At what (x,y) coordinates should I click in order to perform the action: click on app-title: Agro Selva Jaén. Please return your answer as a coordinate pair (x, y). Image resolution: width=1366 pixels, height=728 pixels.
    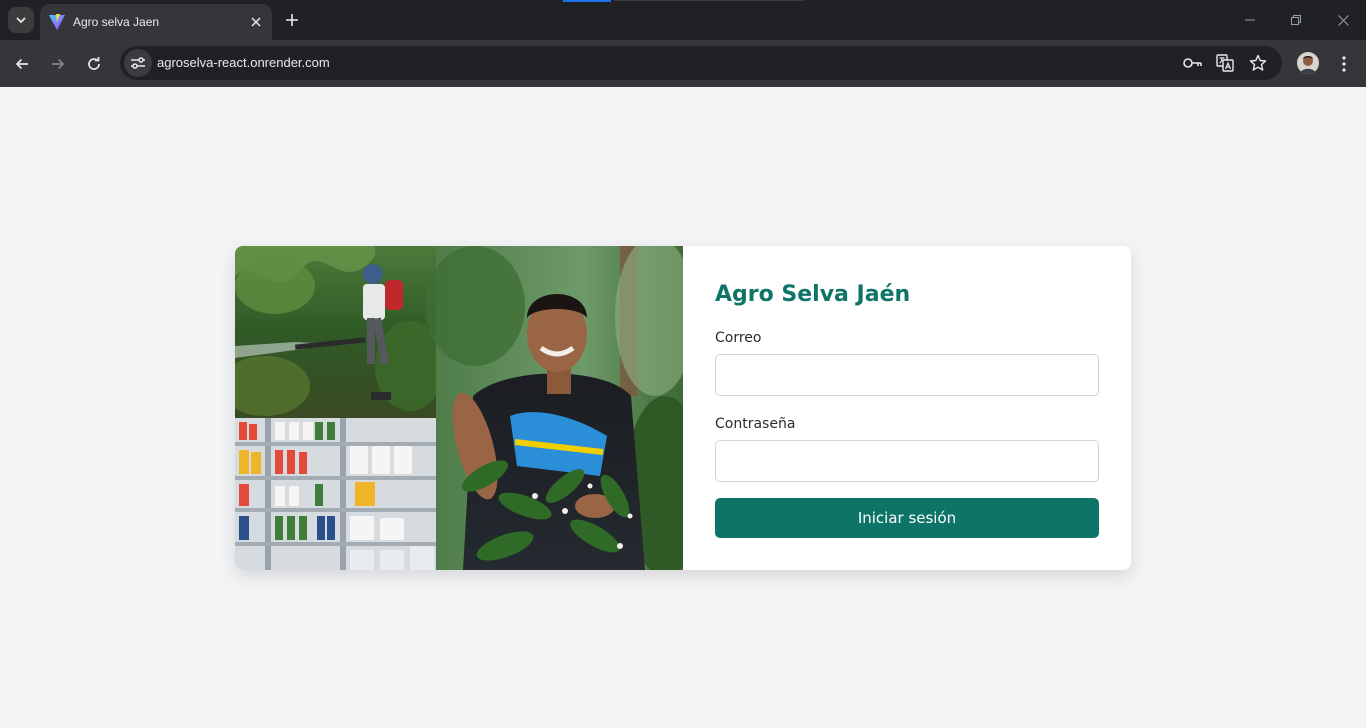
    Looking at the image, I should click on (813, 294).